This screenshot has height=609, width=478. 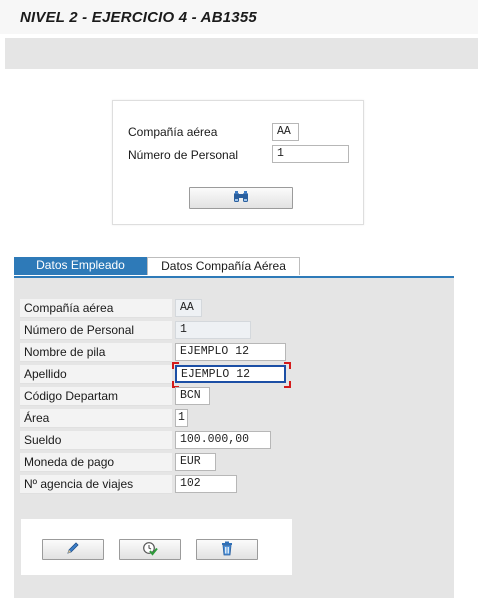 I want to click on department-code-label: Código Departam, so click(x=96, y=396).